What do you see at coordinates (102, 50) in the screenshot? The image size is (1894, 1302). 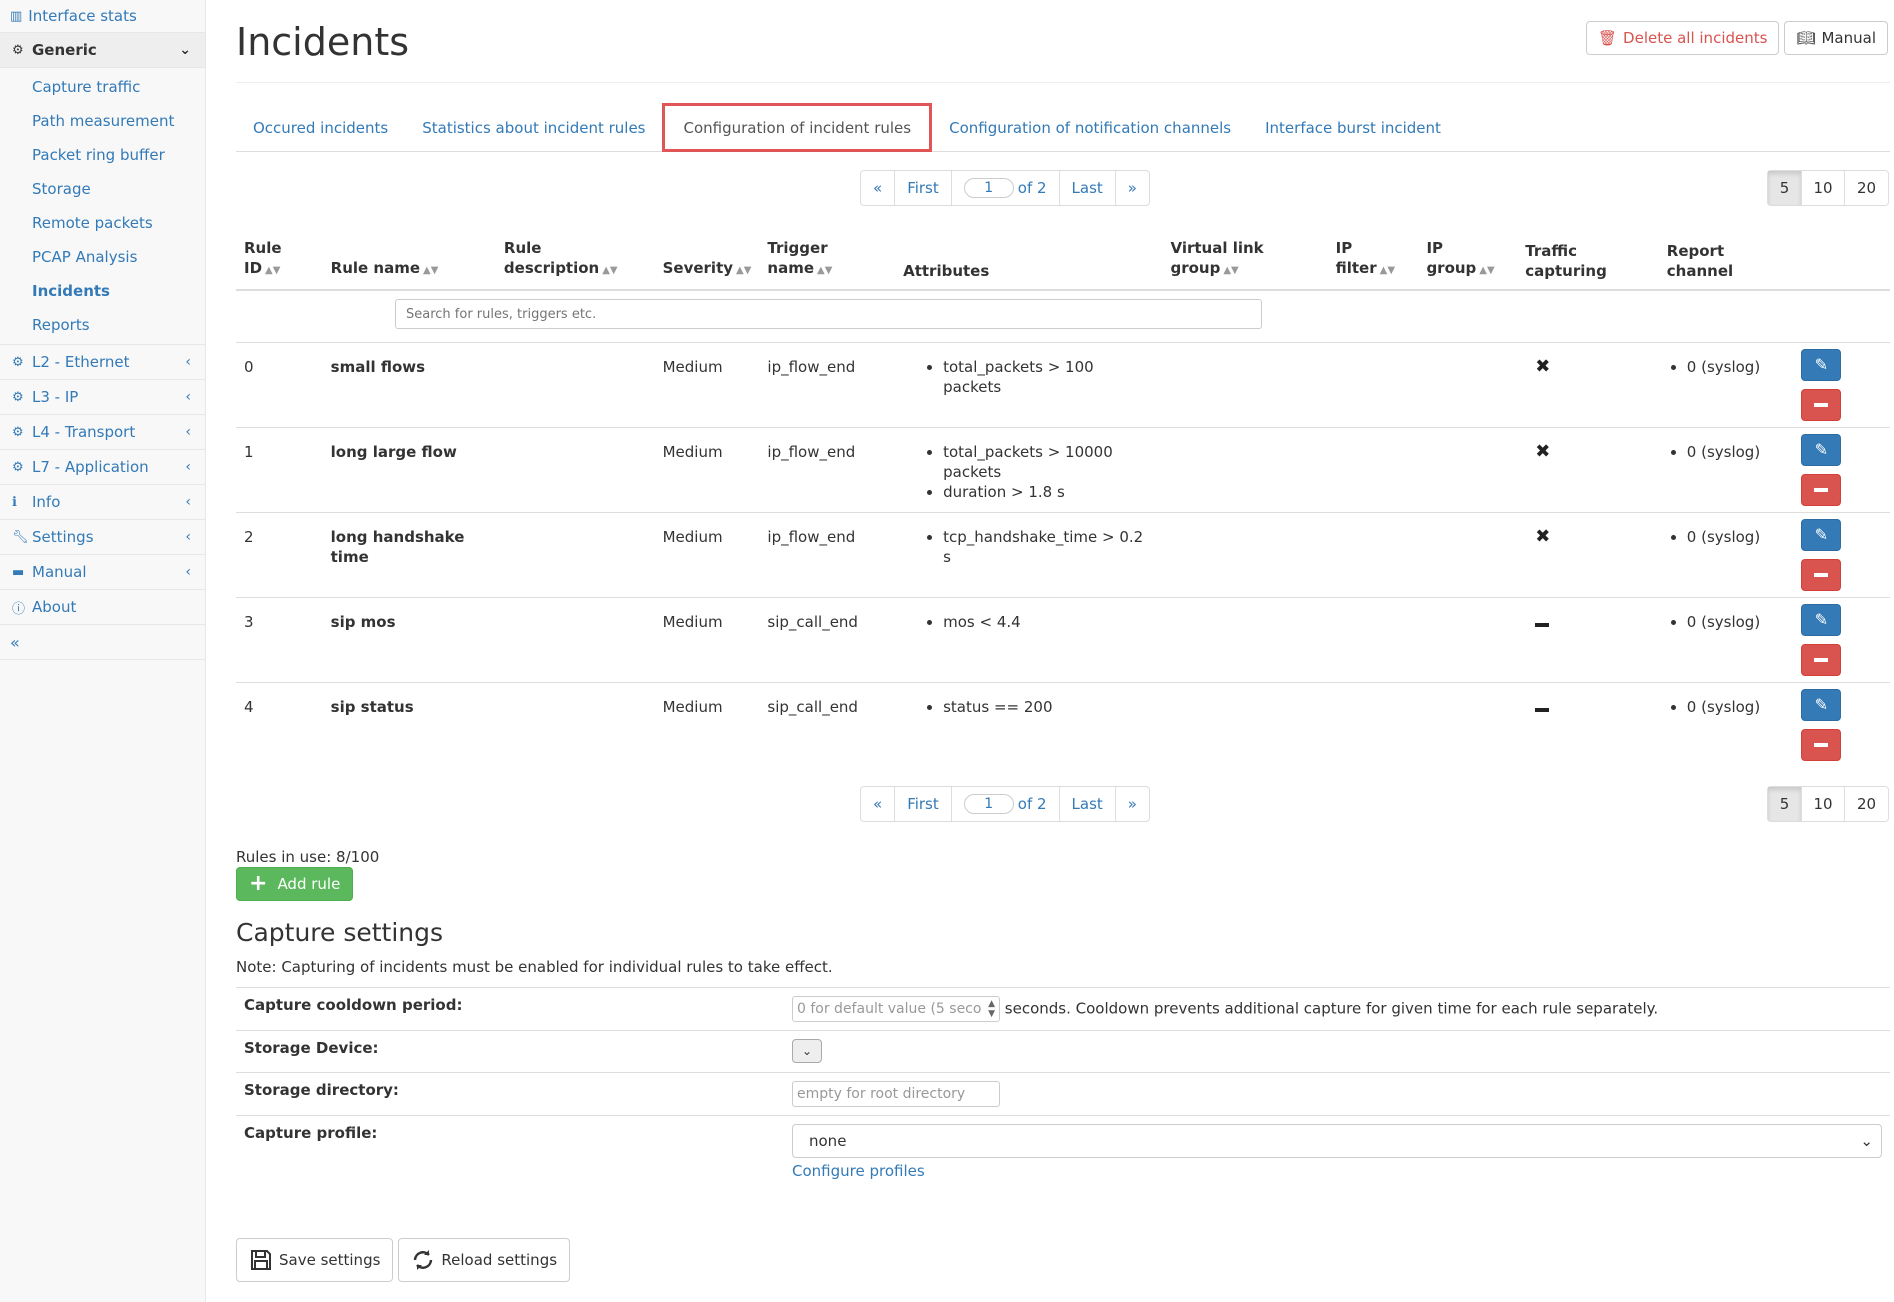 I see `sidebar-section-generic: ⚙ Generic ⌄` at bounding box center [102, 50].